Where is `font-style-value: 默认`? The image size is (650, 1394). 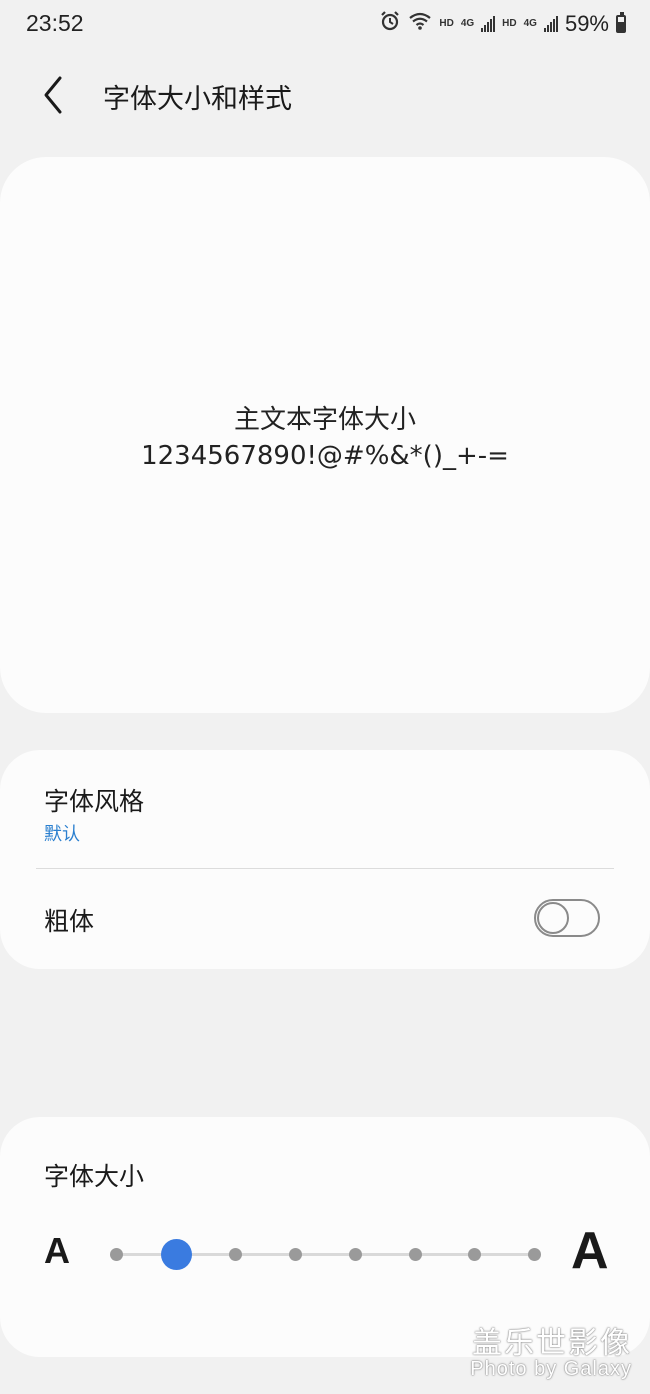 font-style-value: 默认 is located at coordinates (62, 834).